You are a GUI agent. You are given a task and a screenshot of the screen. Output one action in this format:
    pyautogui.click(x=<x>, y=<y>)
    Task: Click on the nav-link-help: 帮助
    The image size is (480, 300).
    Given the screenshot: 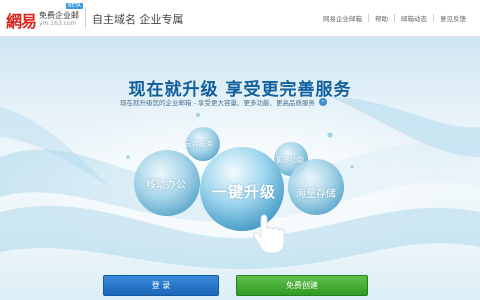 What is the action you would take?
    pyautogui.click(x=381, y=18)
    